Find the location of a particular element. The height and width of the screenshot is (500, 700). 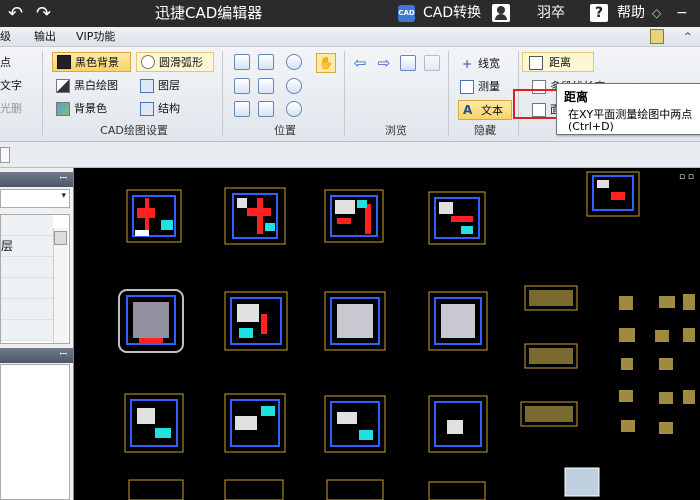

black-white-label: 黑白绘图 is located at coordinates (96, 85).